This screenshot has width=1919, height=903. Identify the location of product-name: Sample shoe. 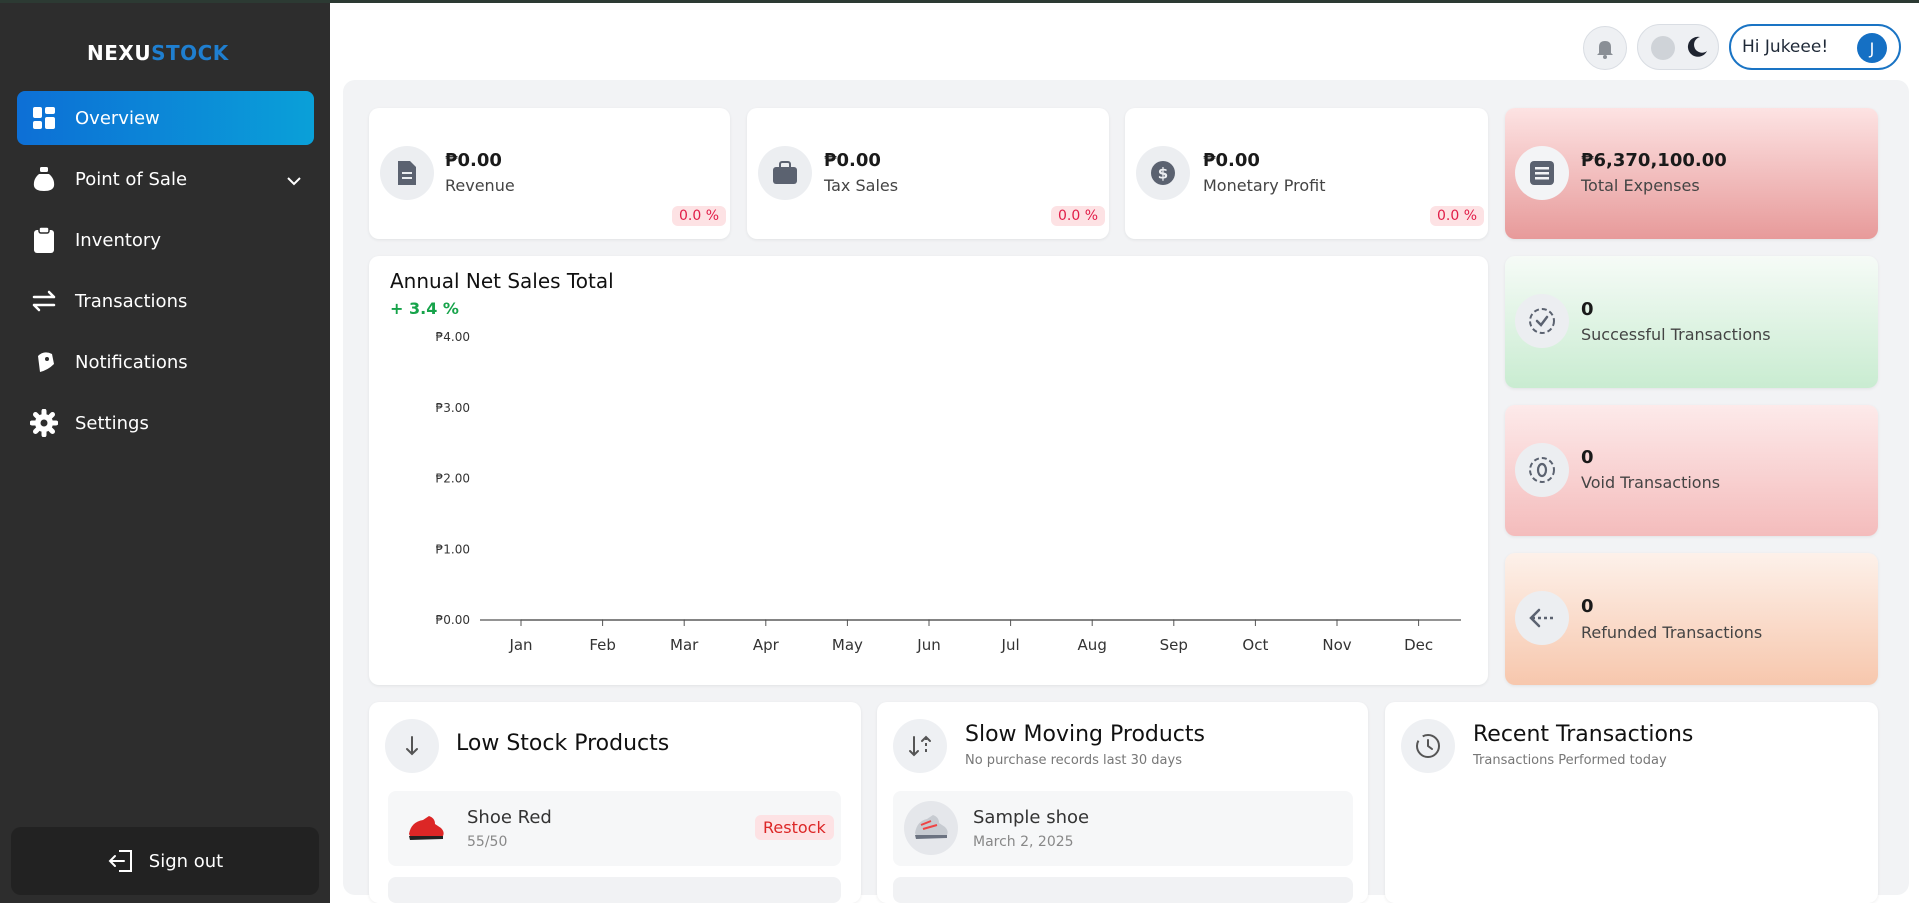
(1031, 817).